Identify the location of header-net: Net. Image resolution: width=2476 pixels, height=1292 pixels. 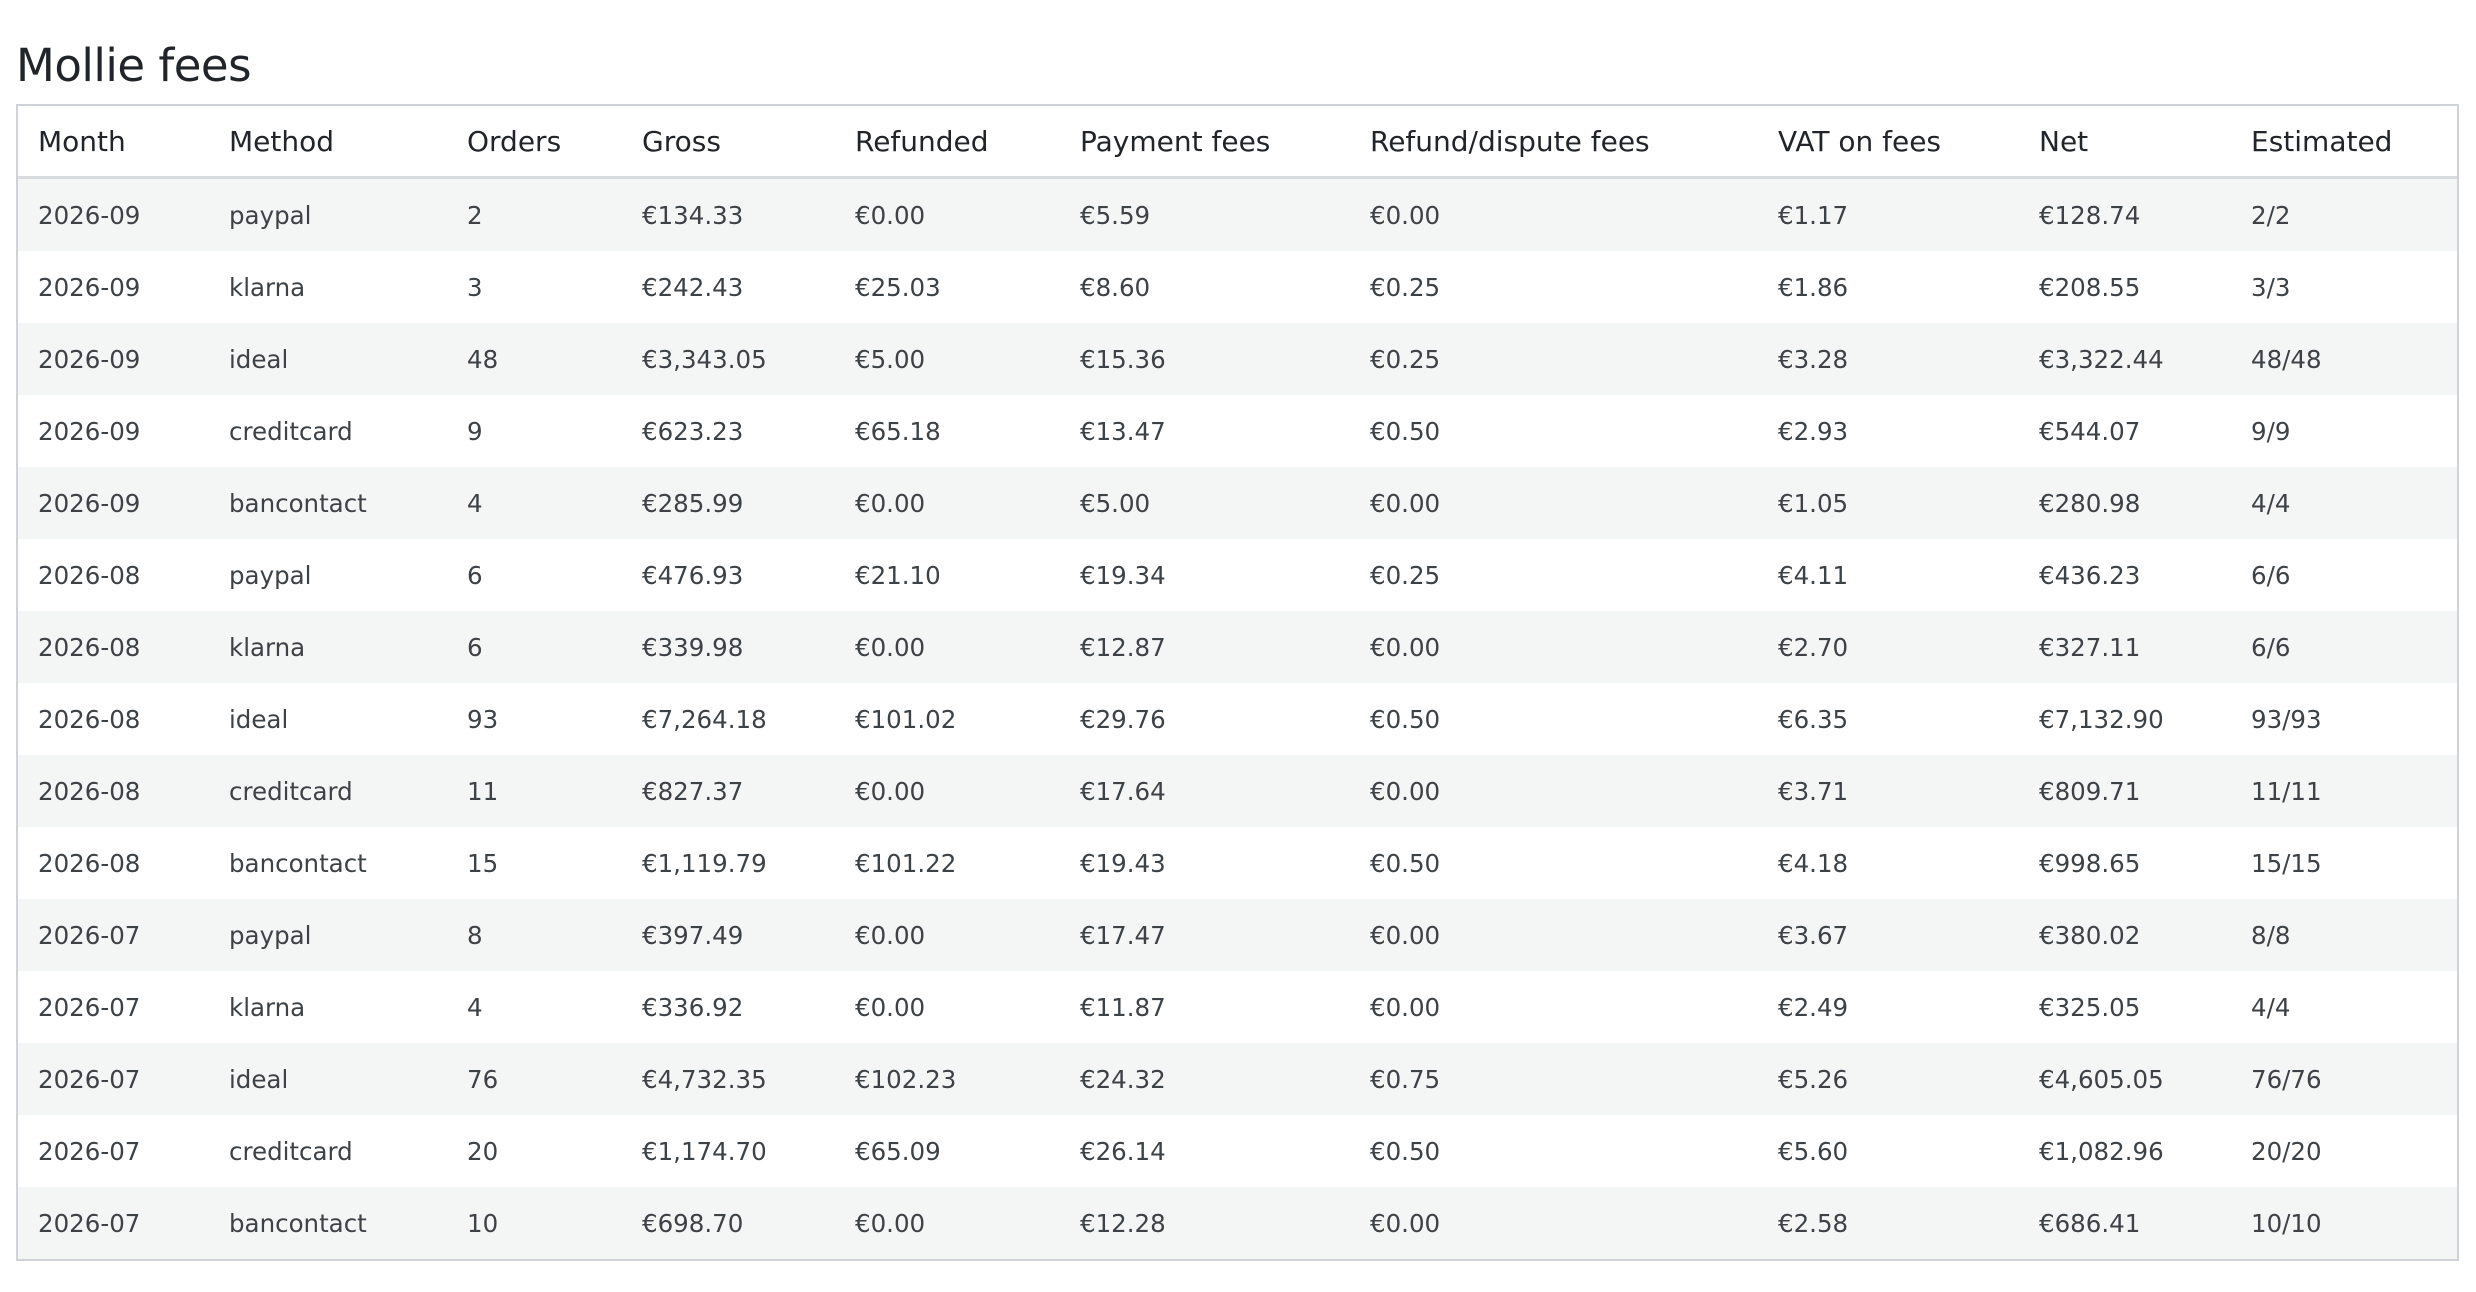
(2125, 142).